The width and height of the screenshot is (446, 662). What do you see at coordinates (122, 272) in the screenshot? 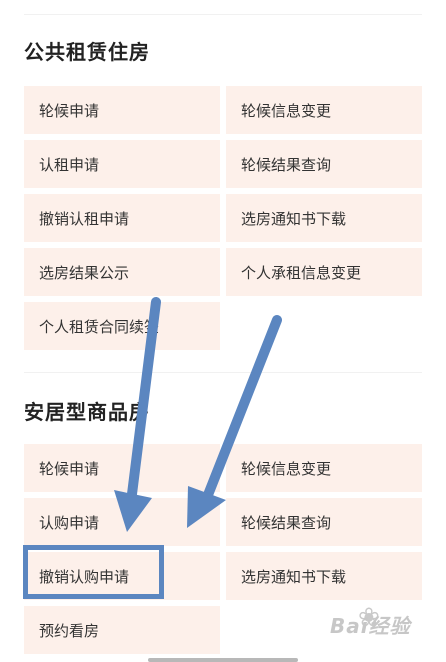
I see `public-selection-result-button: 选房结果公示` at bounding box center [122, 272].